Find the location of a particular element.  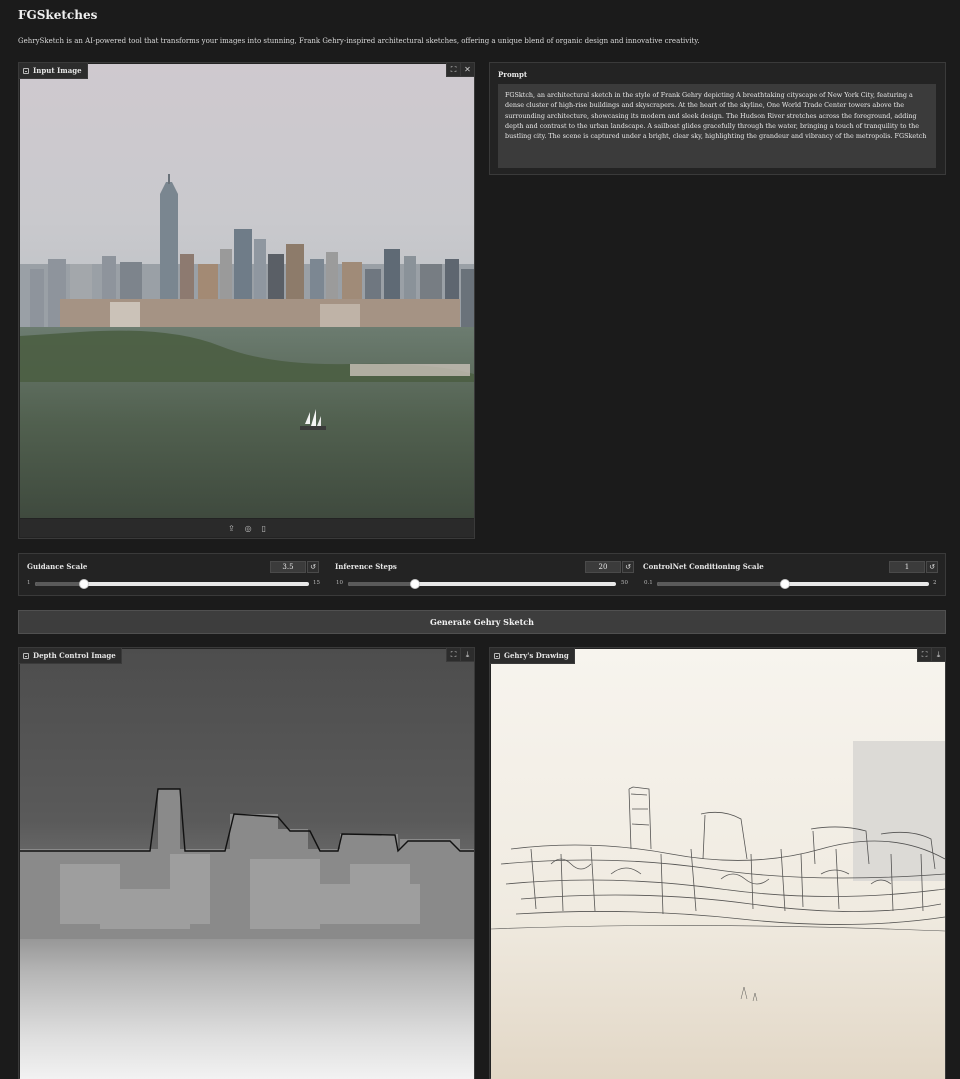

webcam-icon: ◎ is located at coordinates (248, 528).